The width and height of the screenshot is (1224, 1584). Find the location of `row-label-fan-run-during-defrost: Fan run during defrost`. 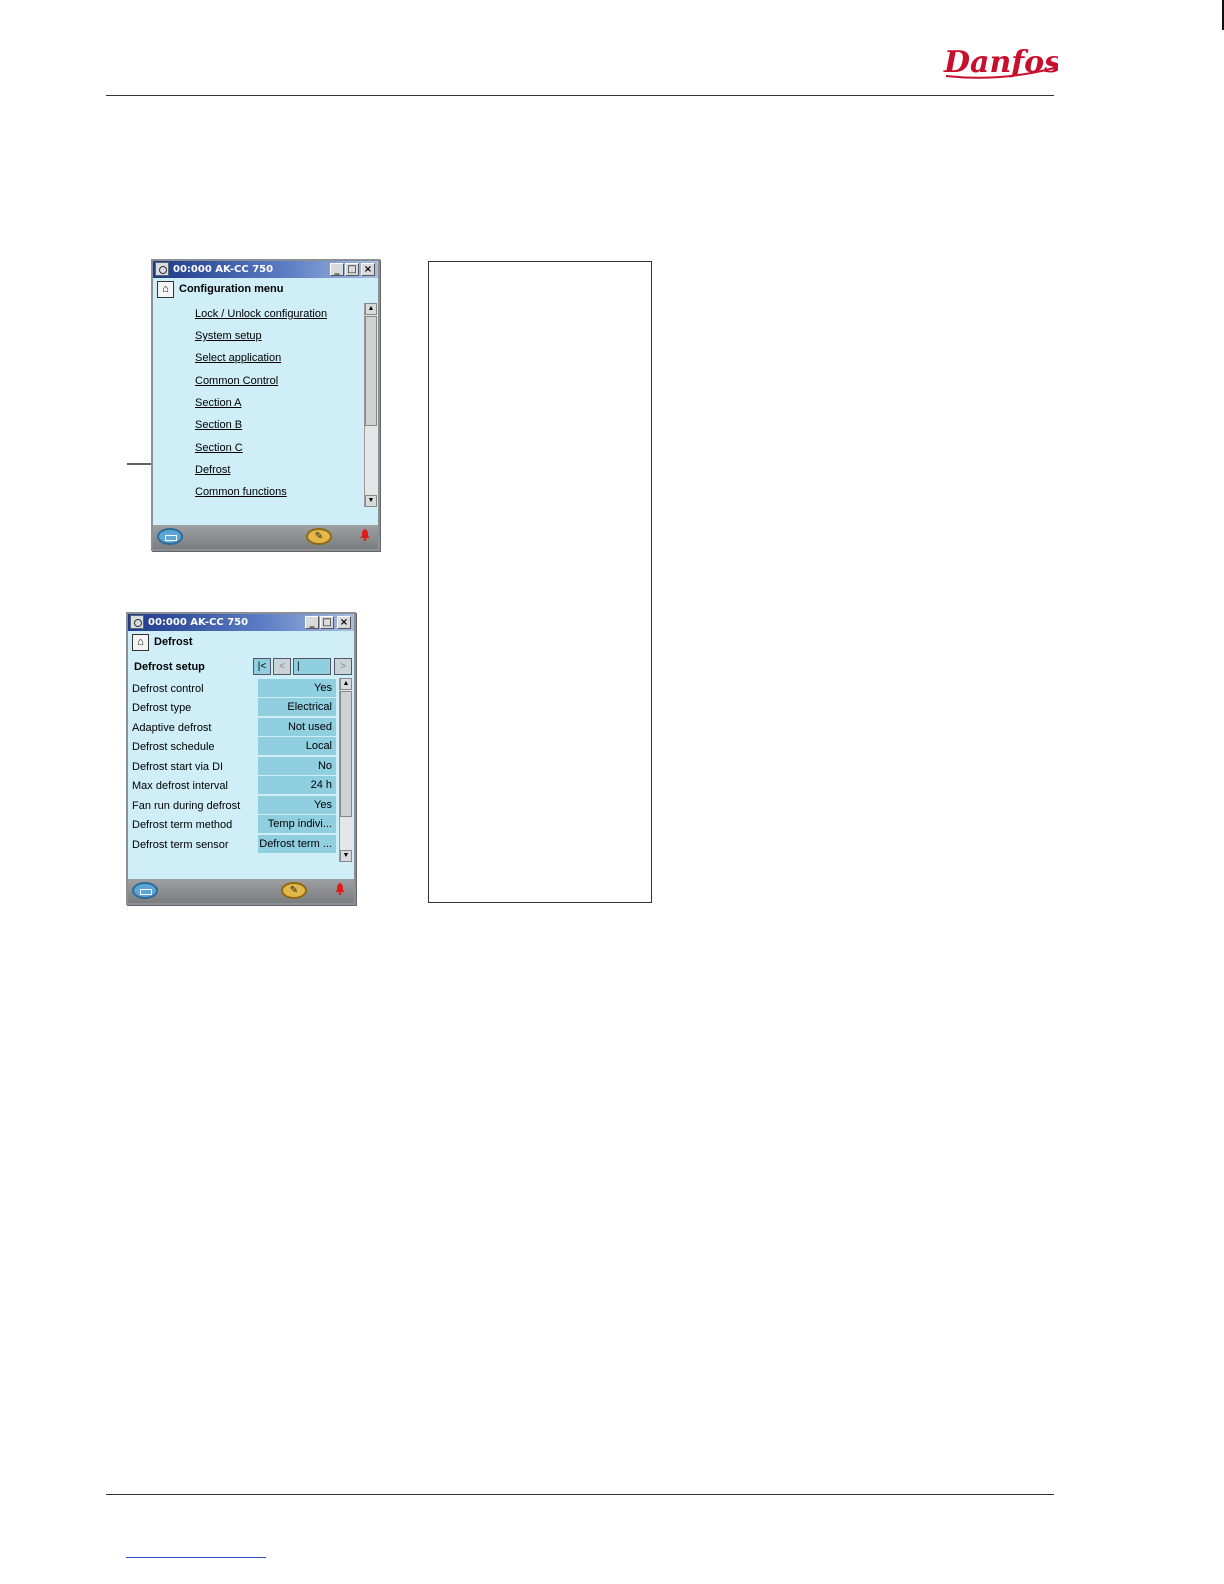

row-label-fan-run-during-defrost: Fan run during defrost is located at coordinates (186, 806).